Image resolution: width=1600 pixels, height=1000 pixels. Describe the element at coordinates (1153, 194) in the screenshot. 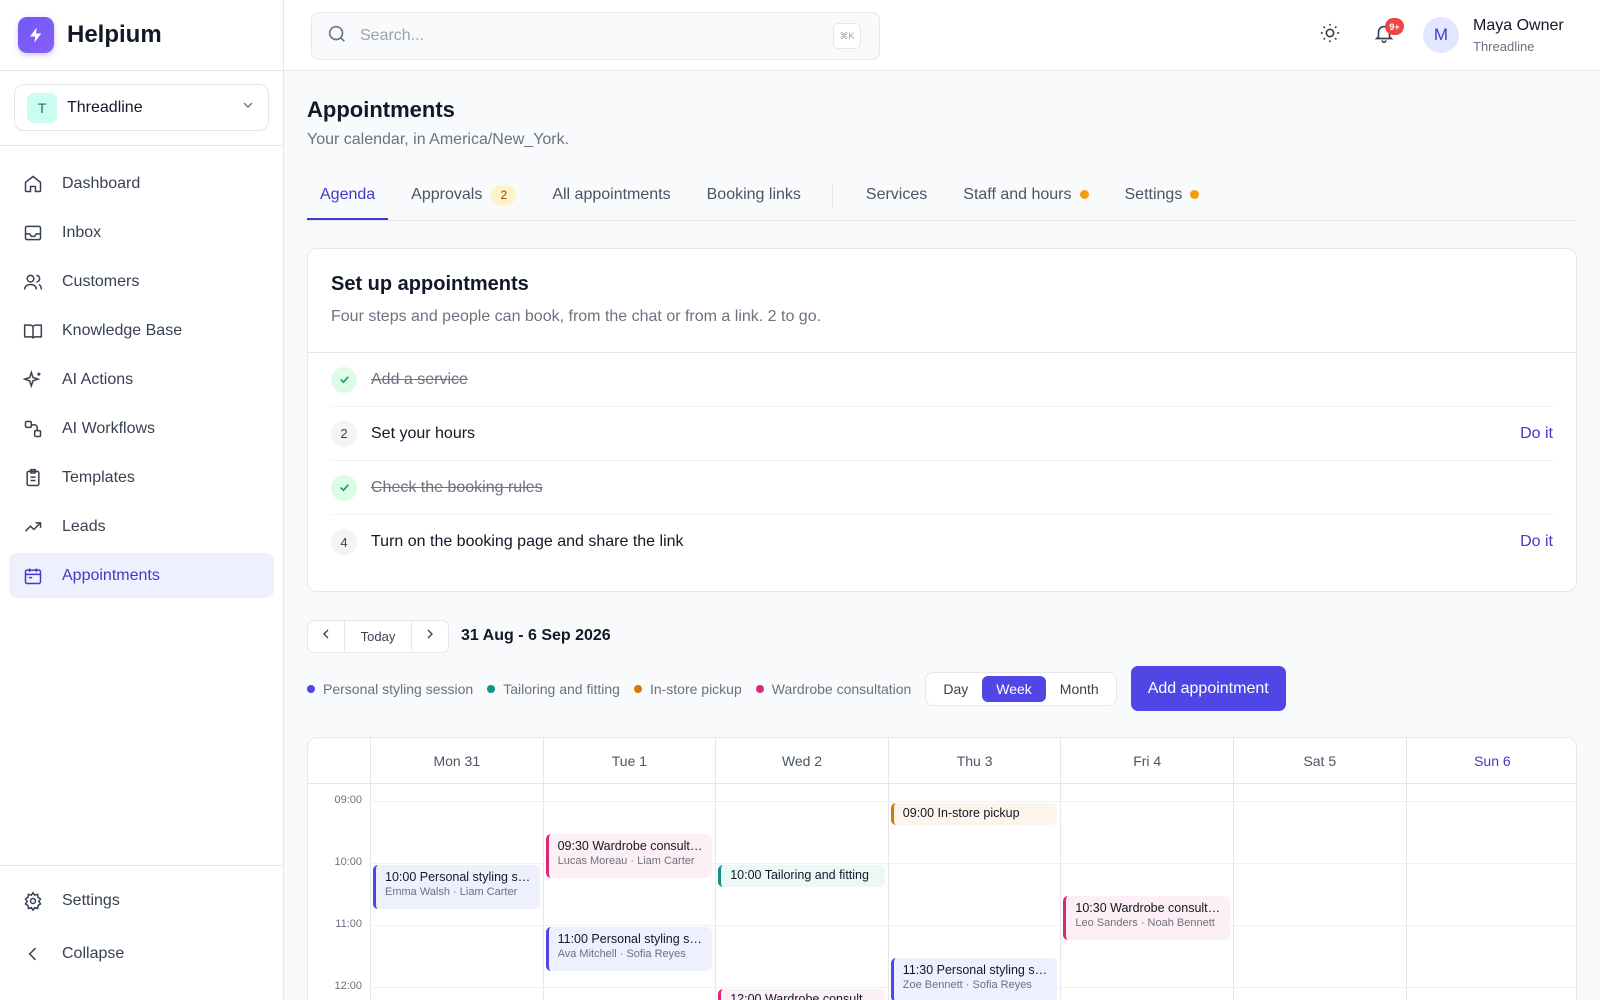

I see `tab-label: Settings` at that location.